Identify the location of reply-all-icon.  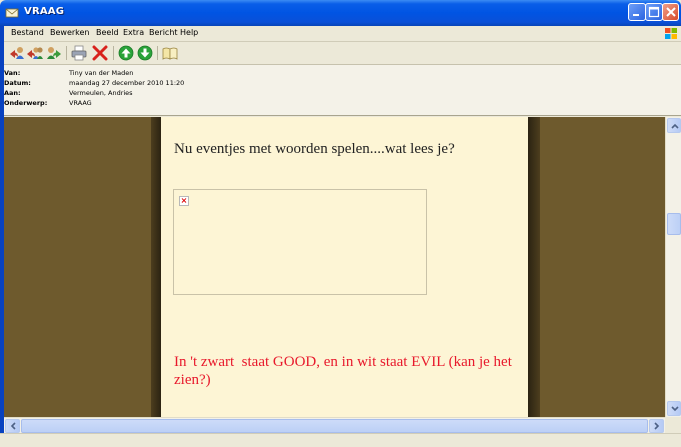
(35, 53).